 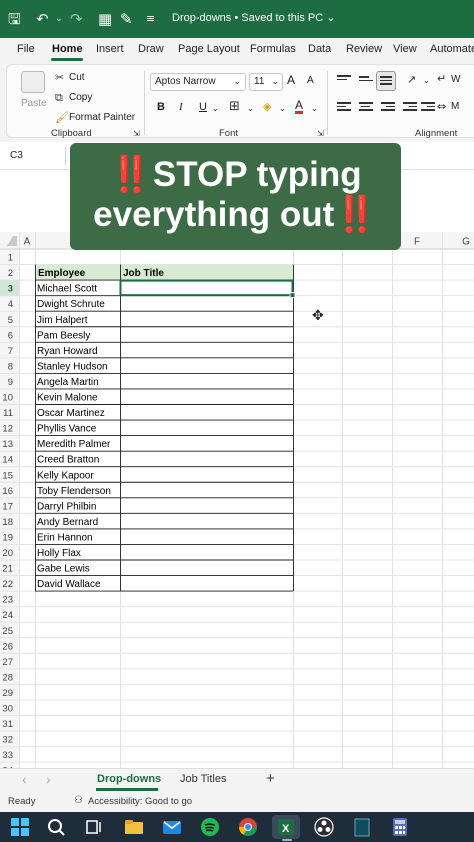 I want to click on underline-button: U, so click(x=203, y=107).